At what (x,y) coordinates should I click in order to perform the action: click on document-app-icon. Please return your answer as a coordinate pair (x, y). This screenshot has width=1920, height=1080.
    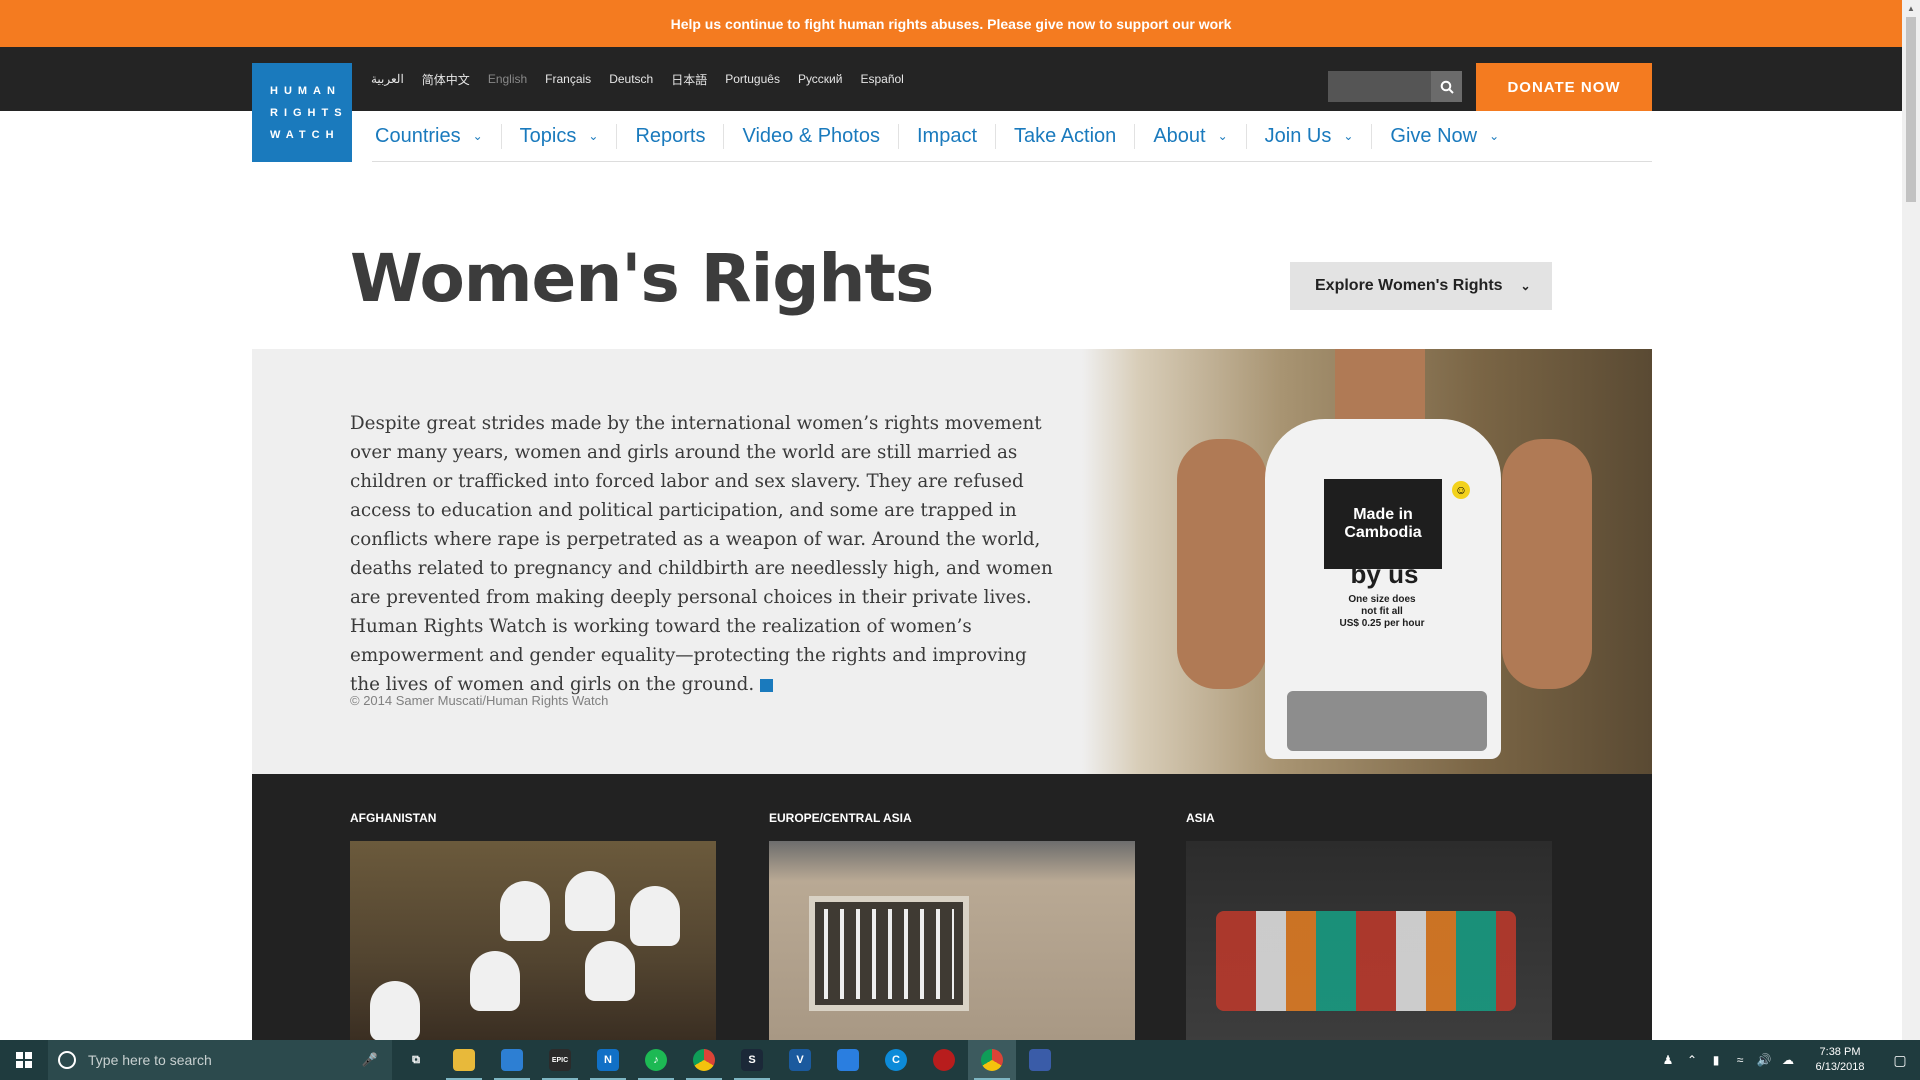
    Looking at the image, I should click on (1040, 1060).